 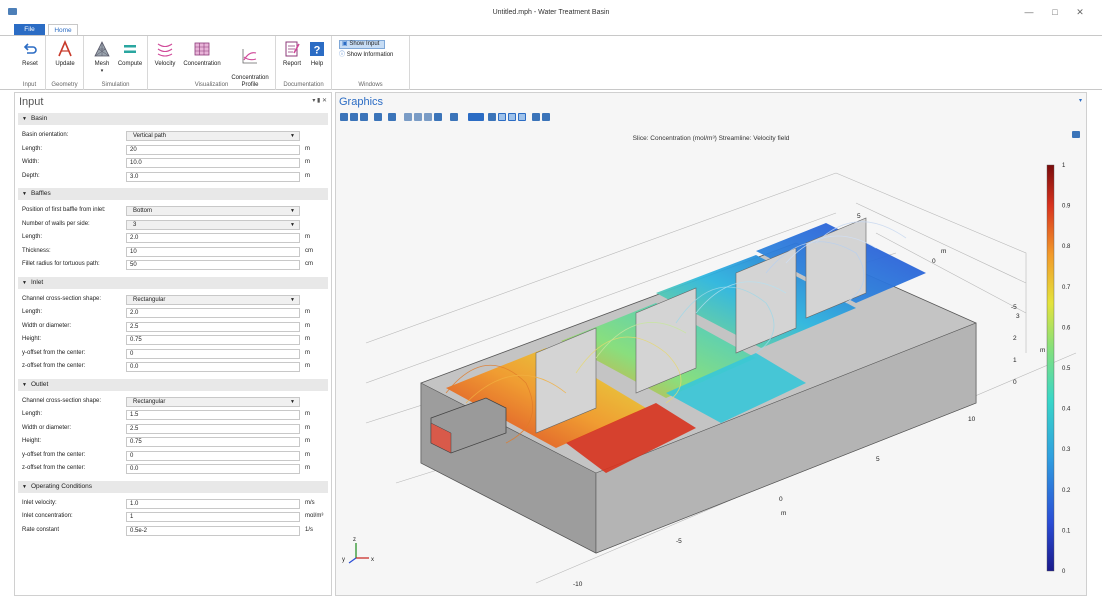 What do you see at coordinates (1080, 12) in the screenshot?
I see `close-button: ✕` at bounding box center [1080, 12].